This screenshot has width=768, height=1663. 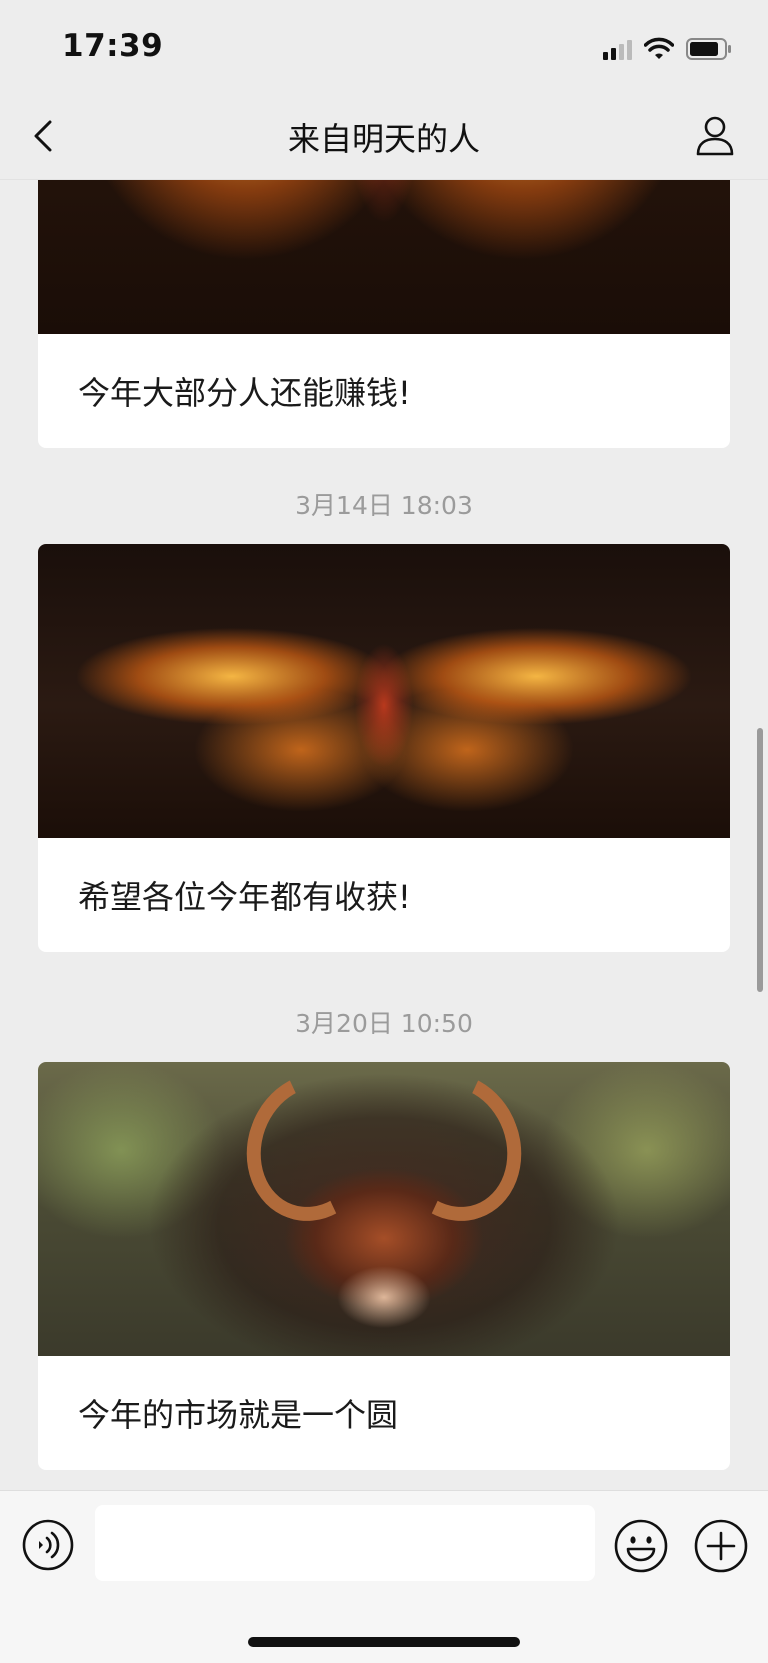 What do you see at coordinates (641, 1546) in the screenshot?
I see `emoji-icon` at bounding box center [641, 1546].